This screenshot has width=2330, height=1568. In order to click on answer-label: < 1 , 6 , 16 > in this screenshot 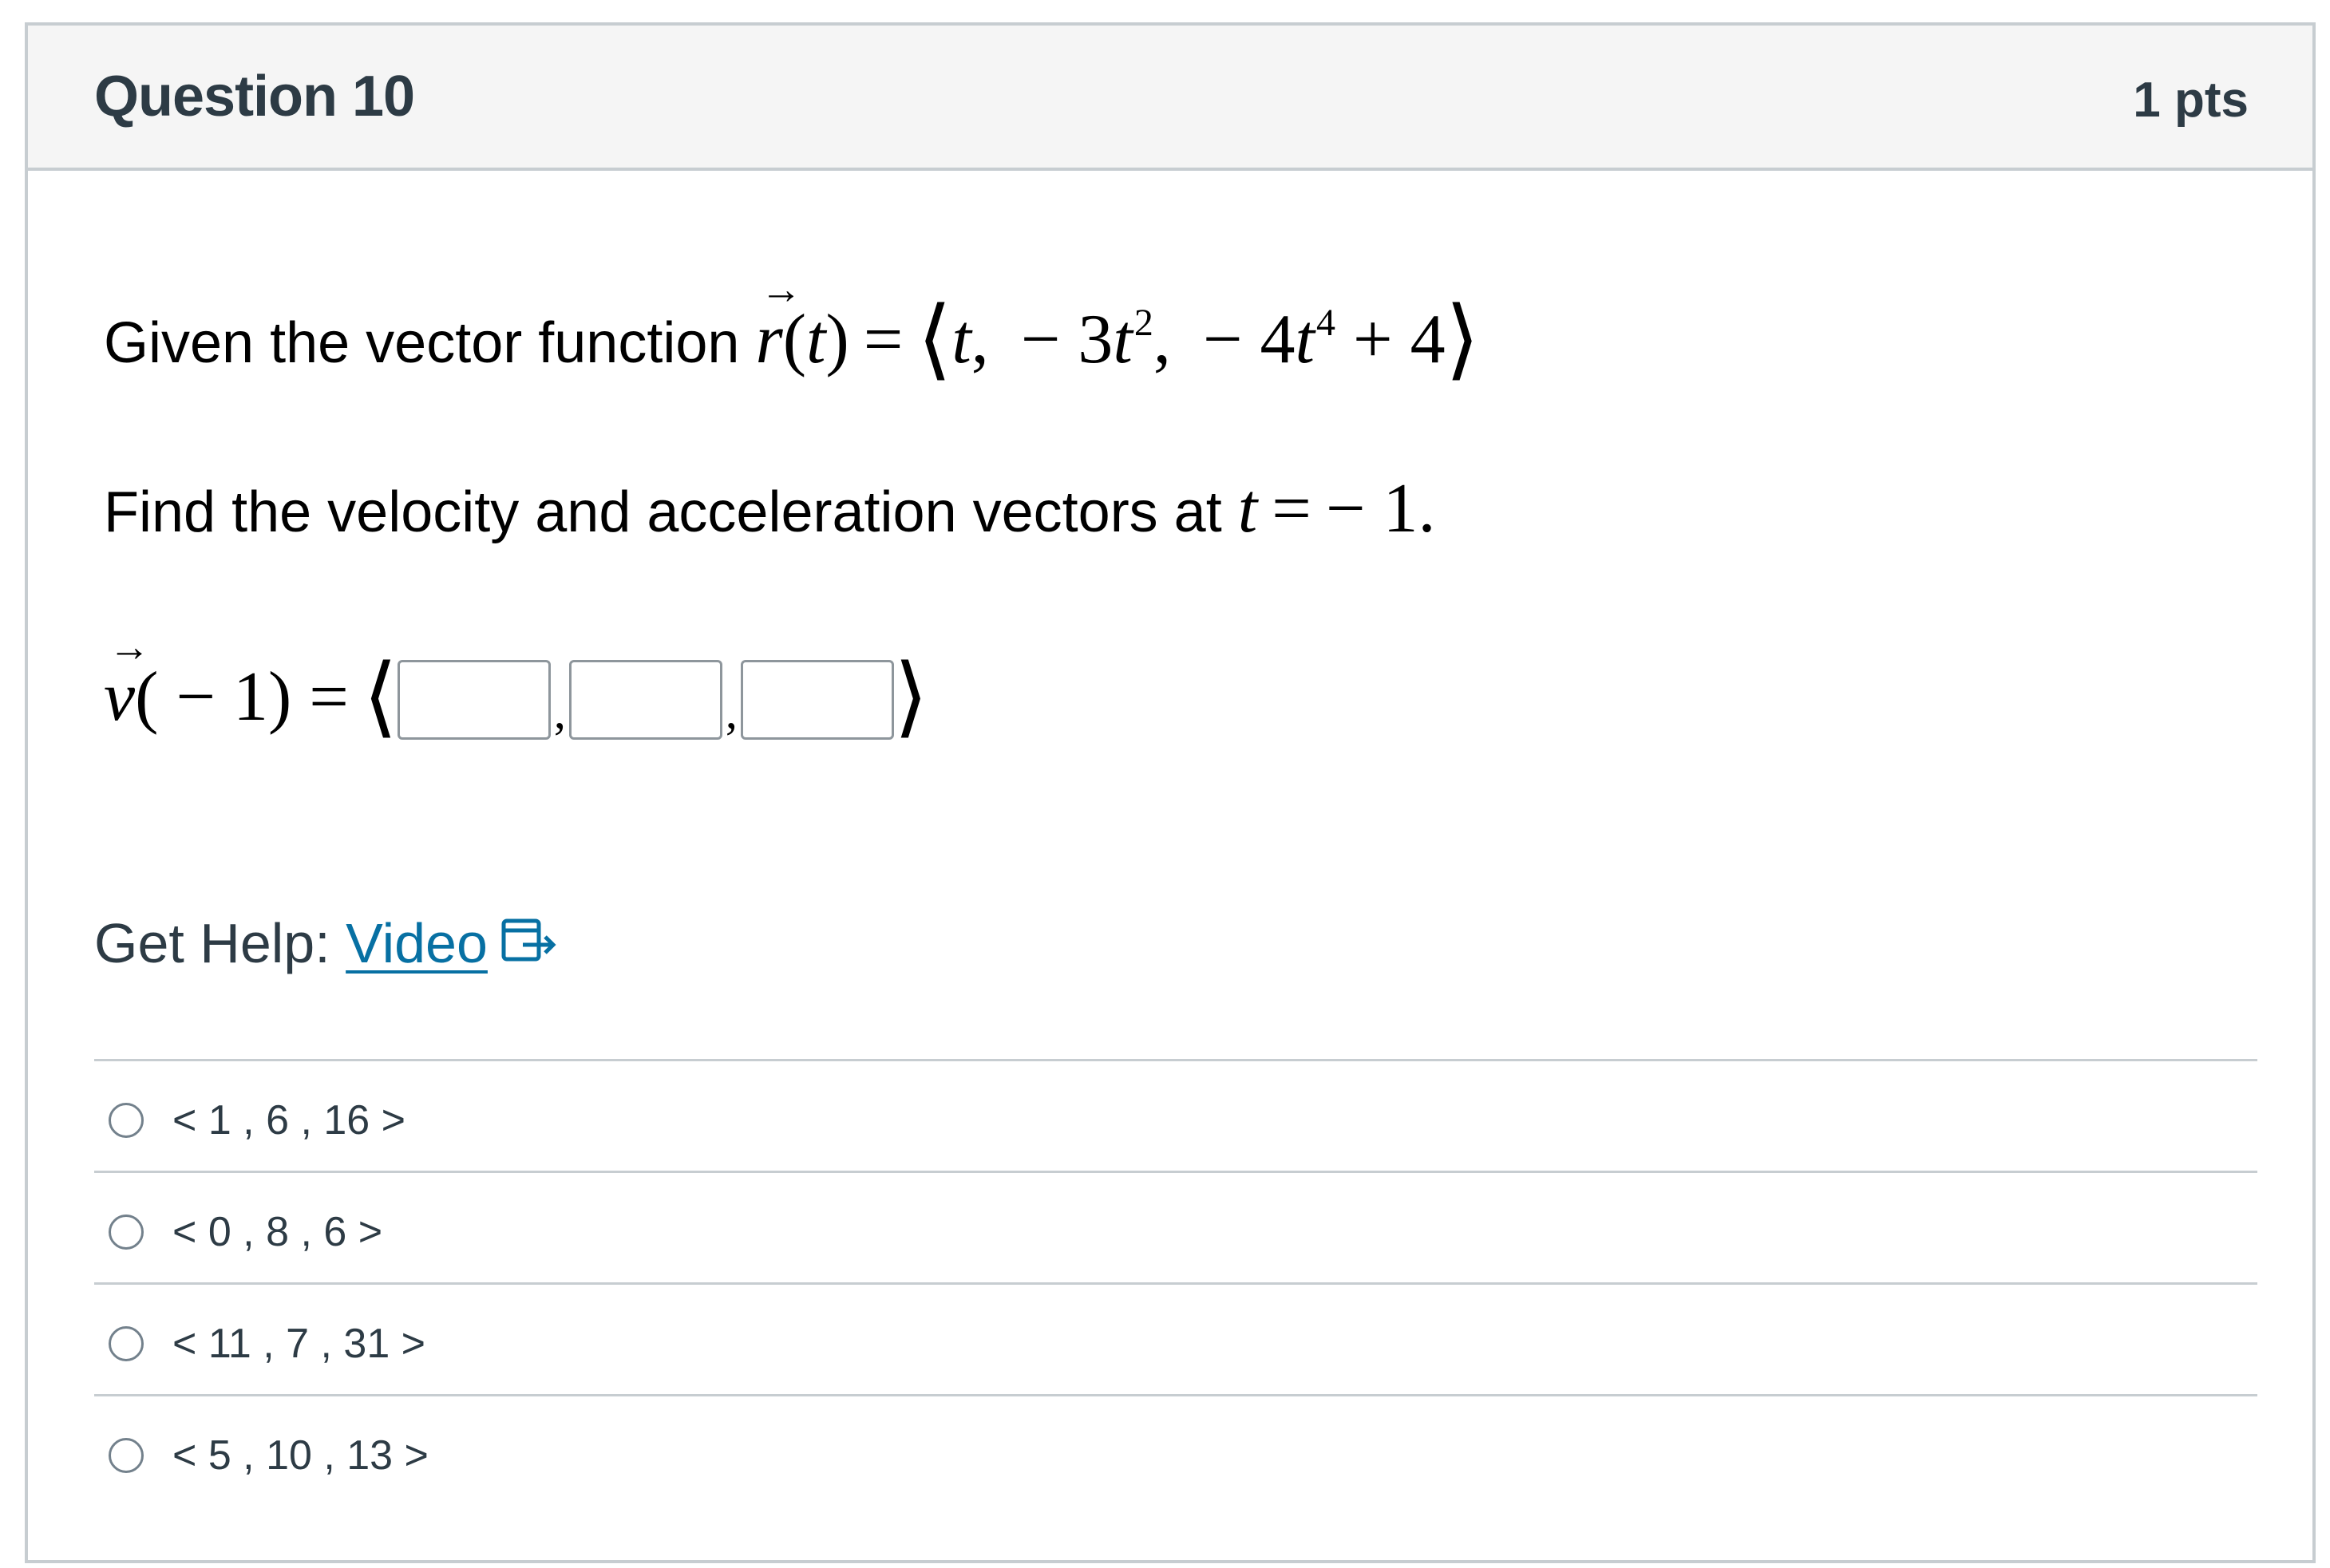, I will do `click(288, 1120)`.